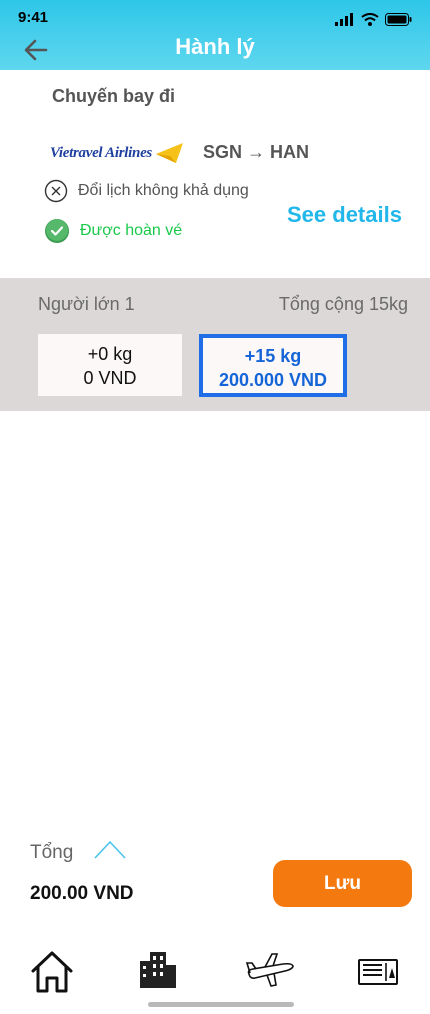  I want to click on airline-wing-icon, so click(169, 153).